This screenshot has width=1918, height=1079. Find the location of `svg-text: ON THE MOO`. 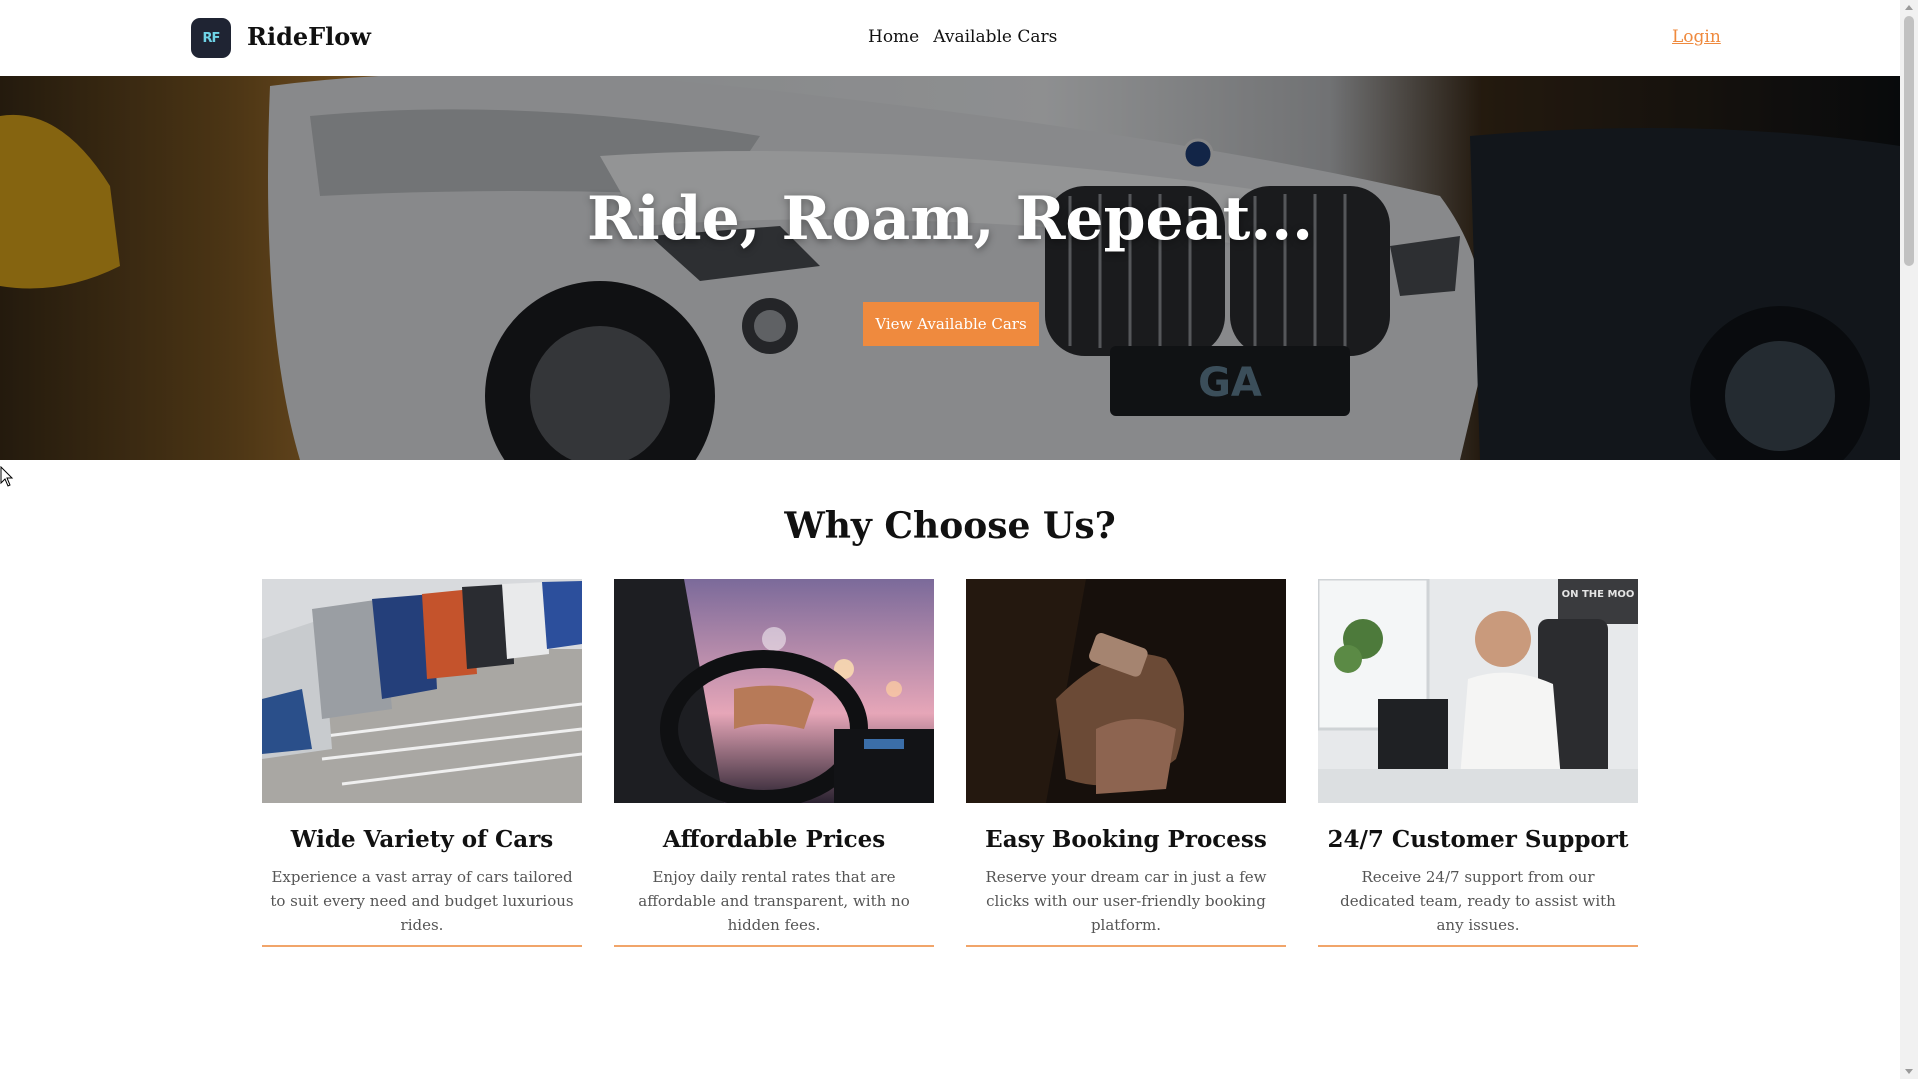

svg-text: ON THE MOO is located at coordinates (1598, 594).